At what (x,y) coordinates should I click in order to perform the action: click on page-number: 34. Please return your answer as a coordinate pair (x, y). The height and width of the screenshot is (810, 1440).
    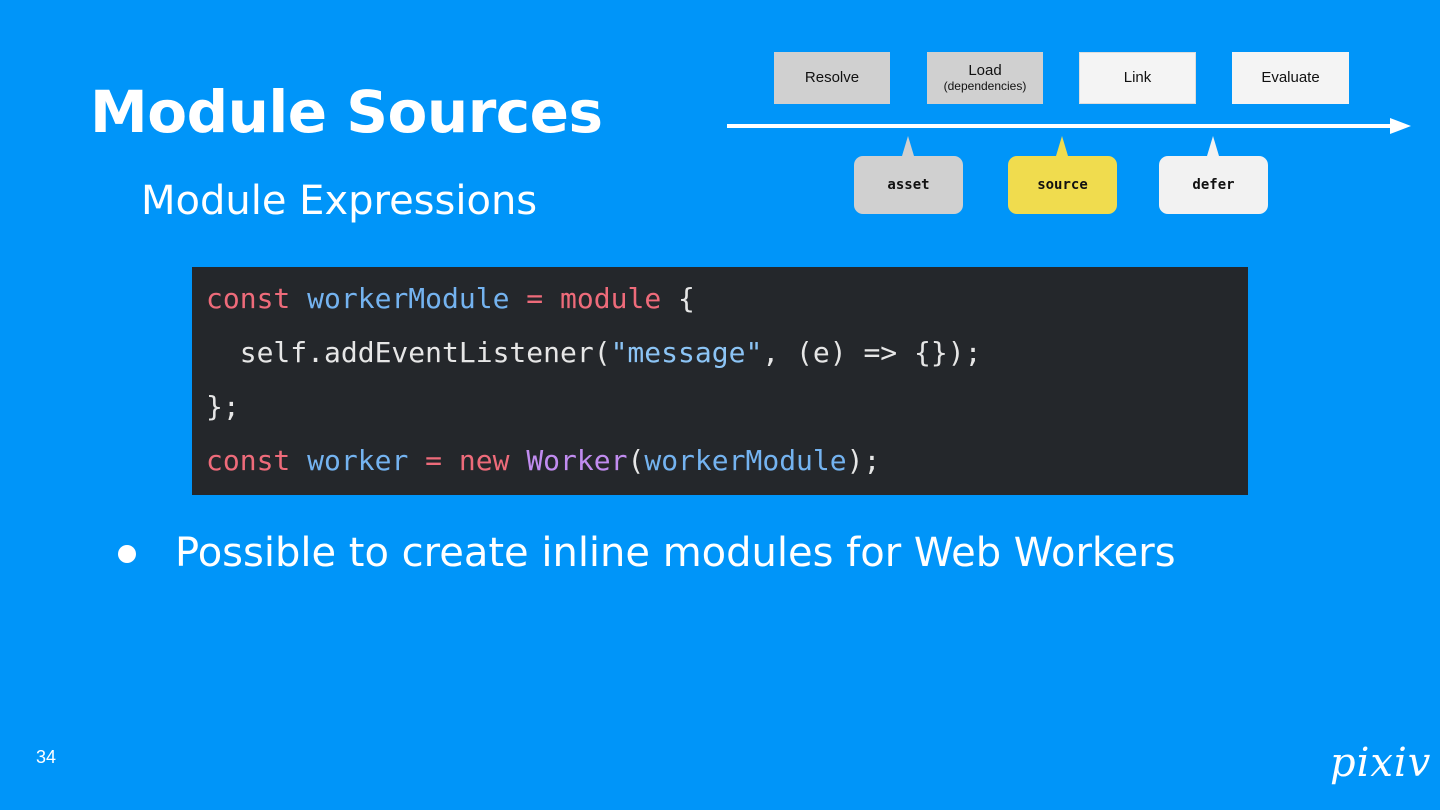
    Looking at the image, I should click on (46, 757).